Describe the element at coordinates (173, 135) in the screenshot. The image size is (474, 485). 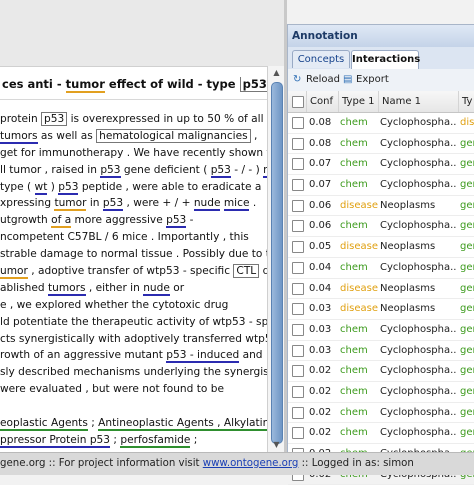
I see `annotated-term: hematological malignancies` at that location.